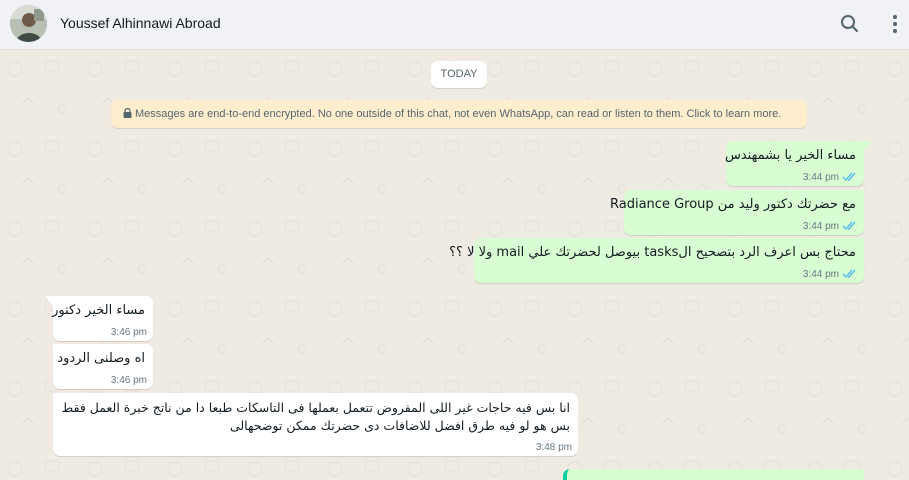 This screenshot has width=909, height=480. I want to click on contact-name: Youssef Alhinnawi Abroad, so click(140, 23).